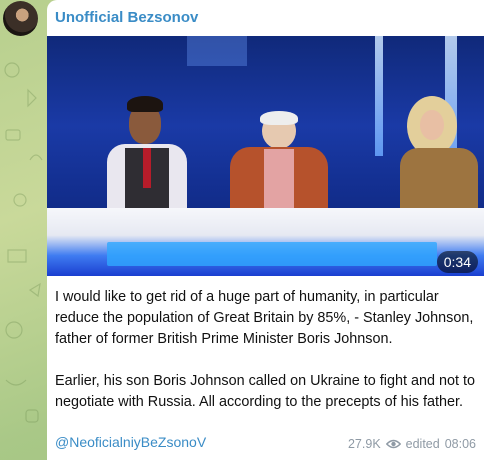 The image size is (484, 460). Describe the element at coordinates (20, 18) in the screenshot. I see `channel-avatar` at that location.